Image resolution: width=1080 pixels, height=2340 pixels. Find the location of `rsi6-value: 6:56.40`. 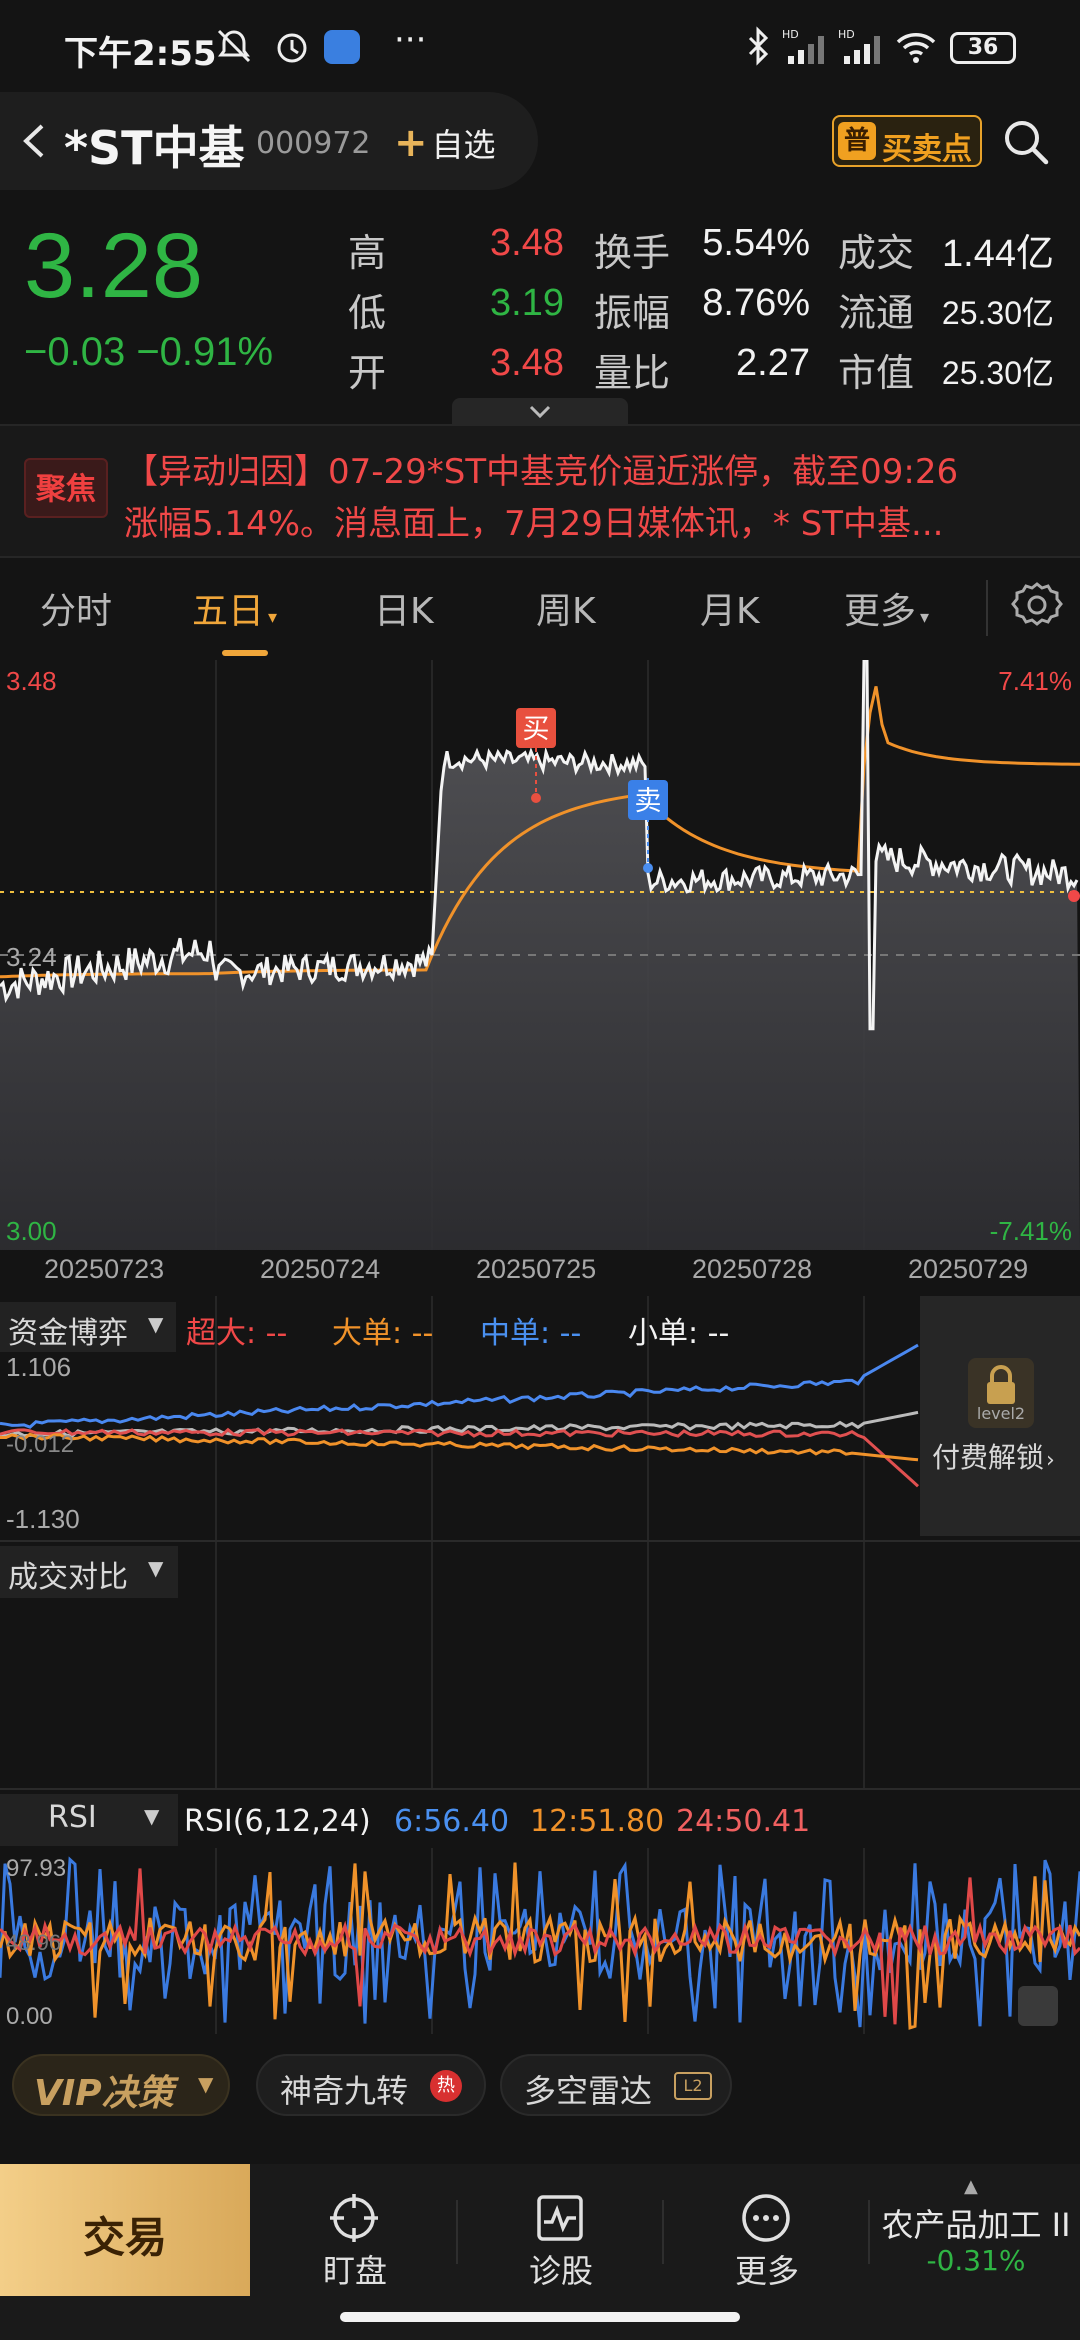

rsi6-value: 6:56.40 is located at coordinates (452, 1821).